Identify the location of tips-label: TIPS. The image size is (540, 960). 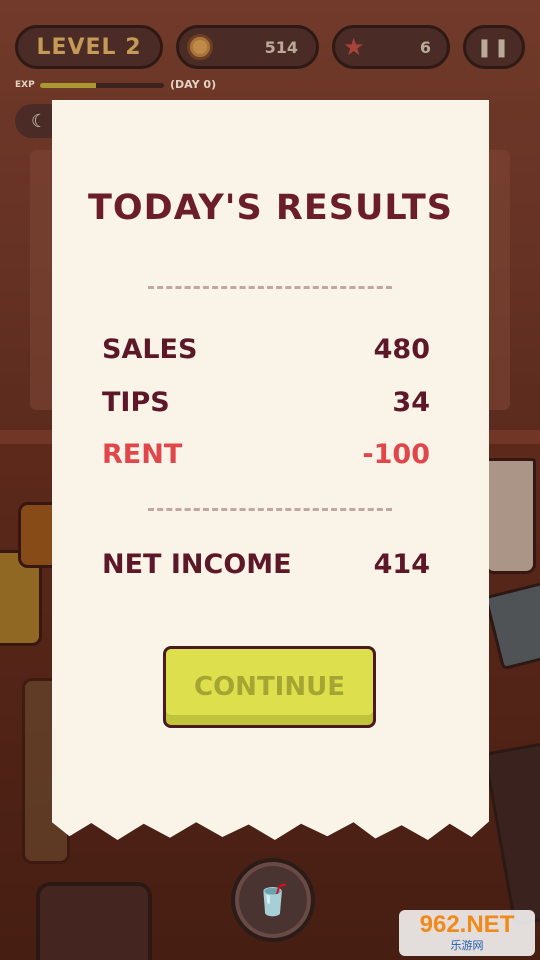
(136, 402).